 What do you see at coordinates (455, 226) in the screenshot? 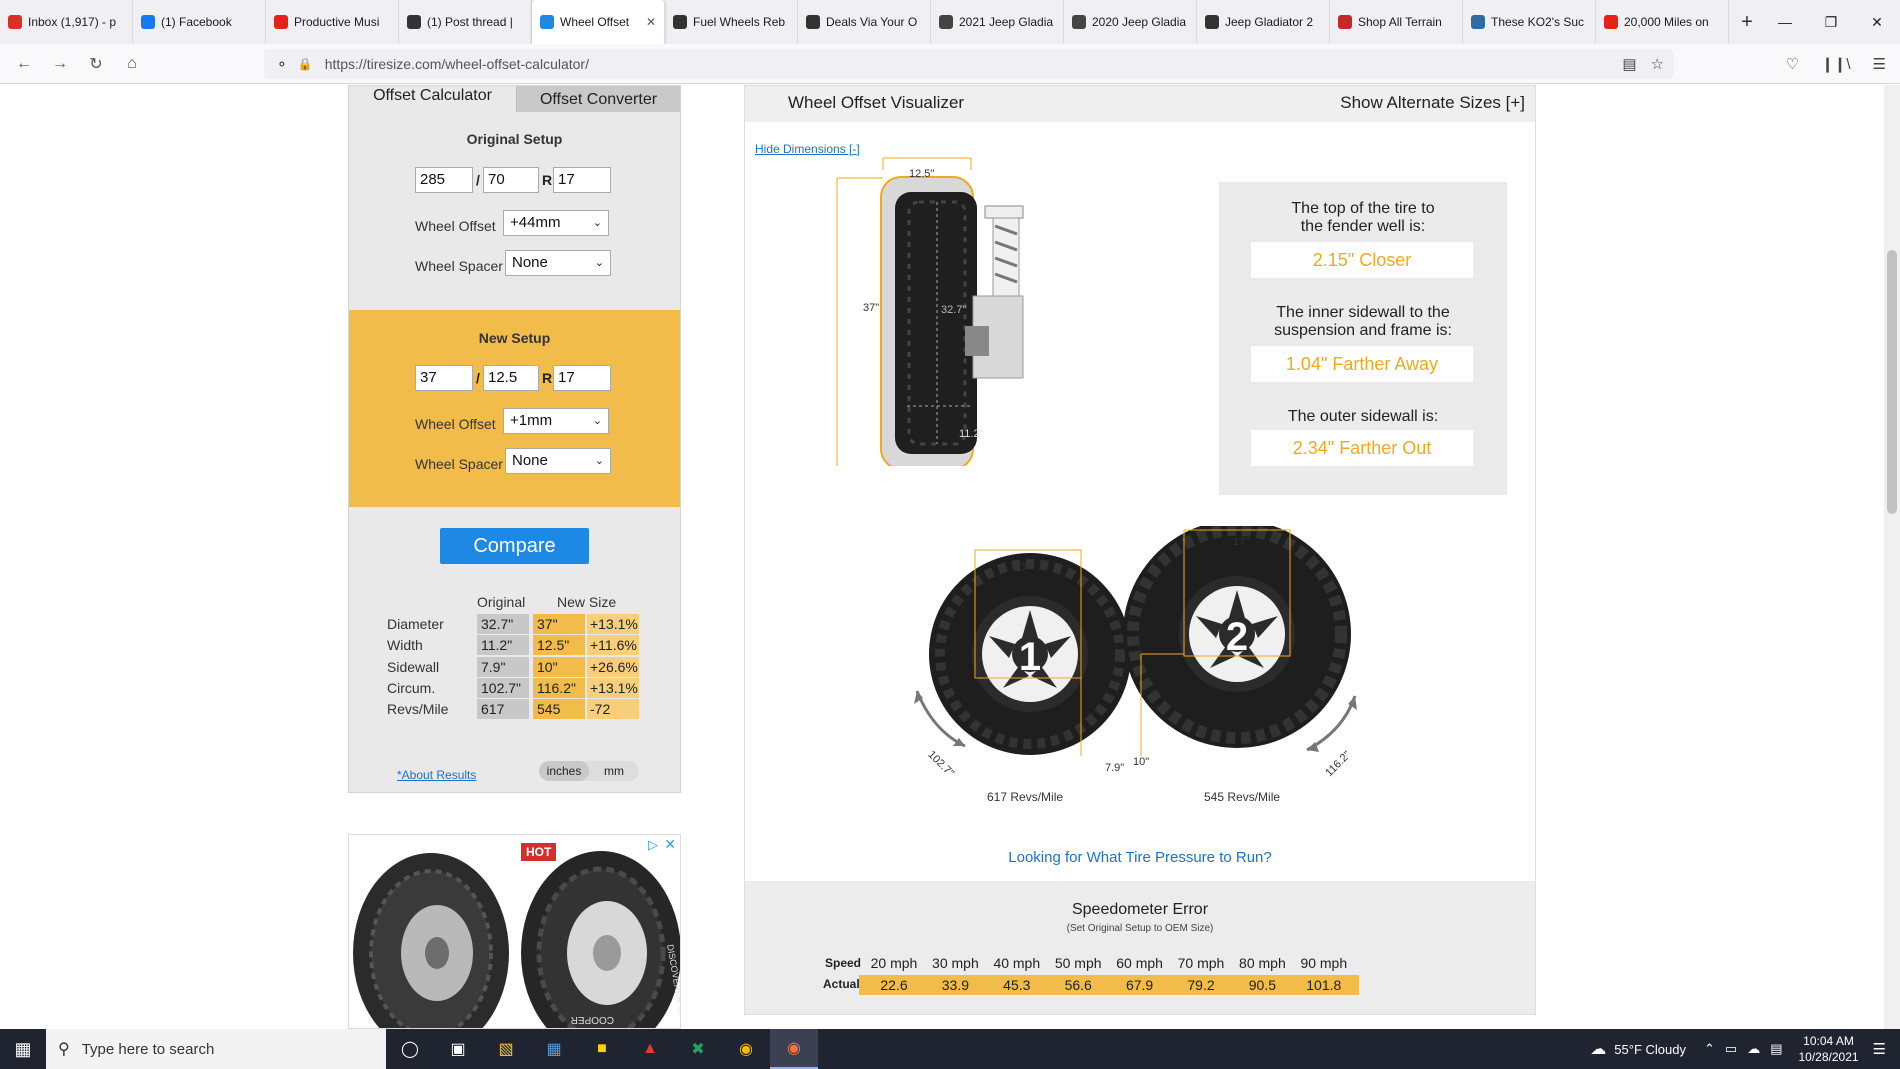
I see `original-offset-label: Wheel Offset` at bounding box center [455, 226].